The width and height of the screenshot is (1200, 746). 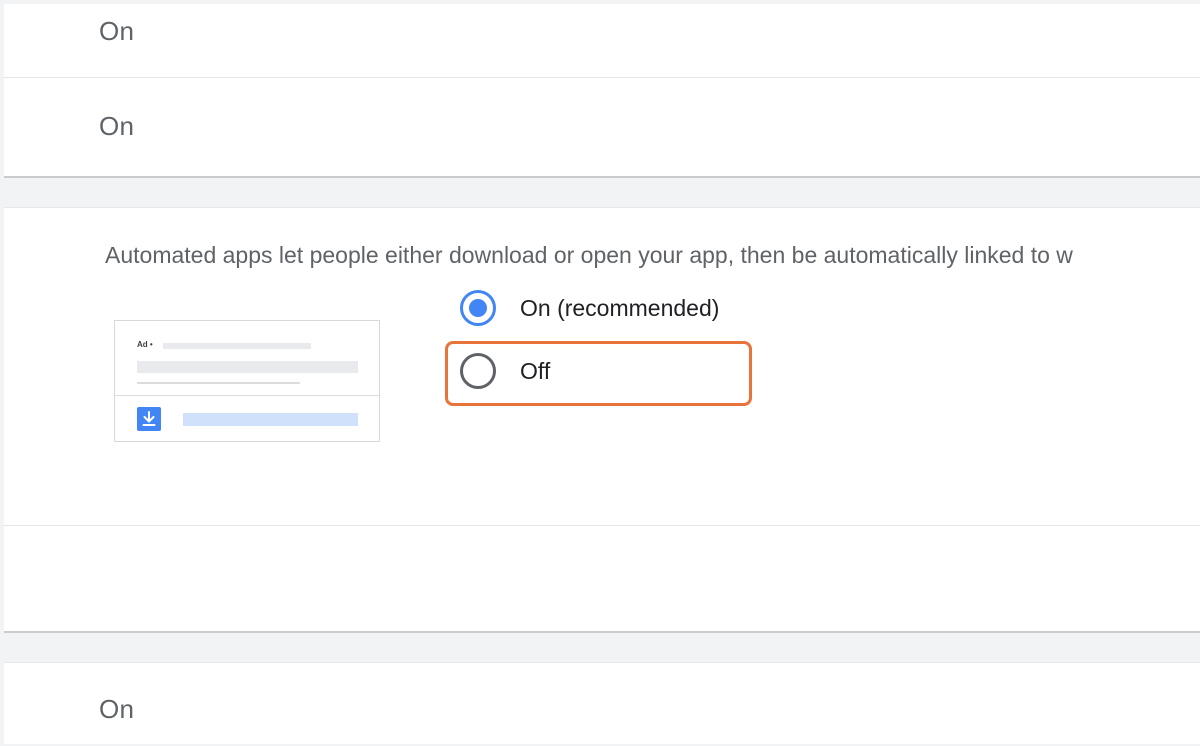 I want to click on radio-label-on: On (recommended), so click(x=620, y=307).